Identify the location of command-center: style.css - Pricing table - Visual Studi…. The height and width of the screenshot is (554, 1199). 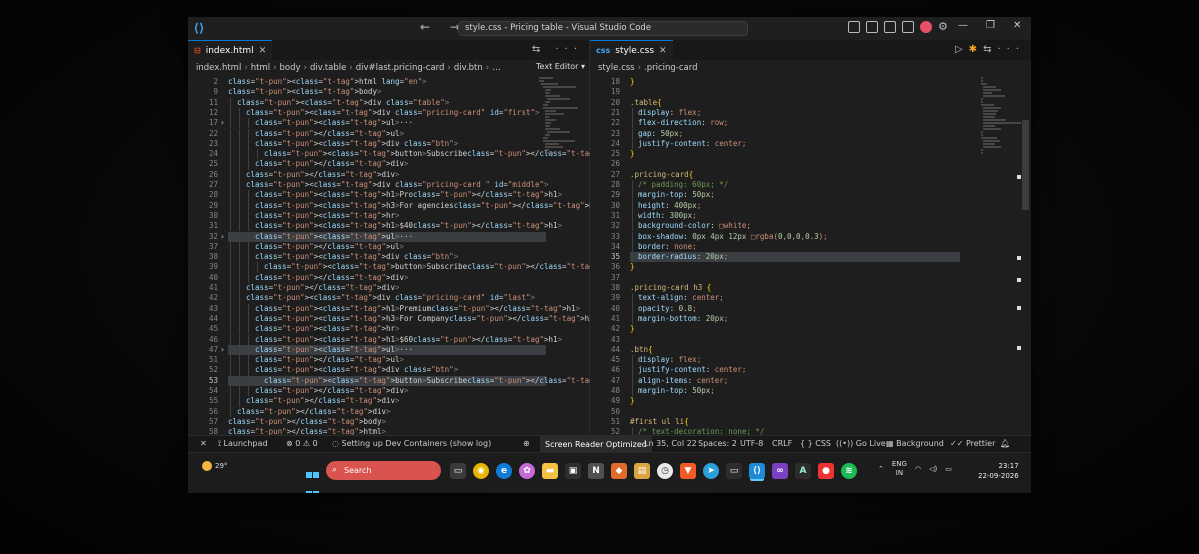
(603, 28).